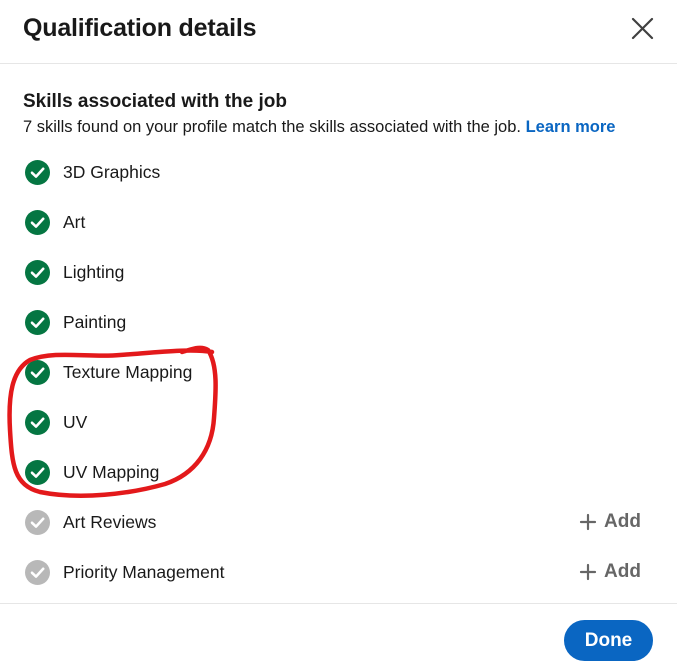 The width and height of the screenshot is (677, 670). Describe the element at coordinates (571, 127) in the screenshot. I see `learn-more-link: Learn more` at that location.